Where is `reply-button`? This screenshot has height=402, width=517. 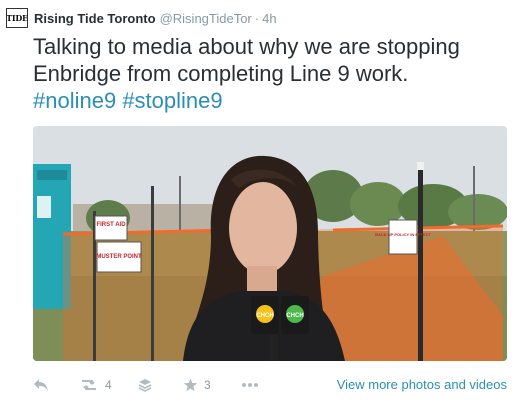
reply-button is located at coordinates (41, 385).